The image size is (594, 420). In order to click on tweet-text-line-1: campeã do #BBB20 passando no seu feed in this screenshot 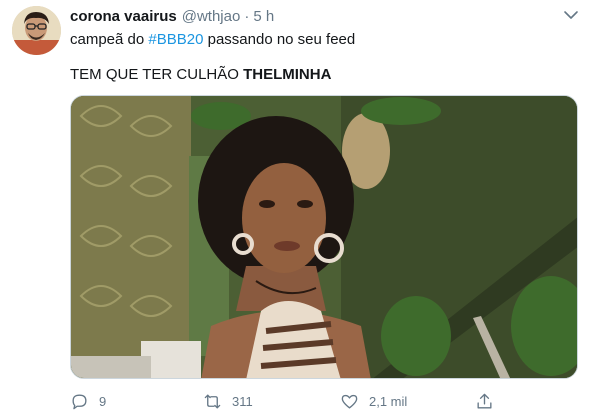, I will do `click(212, 40)`.